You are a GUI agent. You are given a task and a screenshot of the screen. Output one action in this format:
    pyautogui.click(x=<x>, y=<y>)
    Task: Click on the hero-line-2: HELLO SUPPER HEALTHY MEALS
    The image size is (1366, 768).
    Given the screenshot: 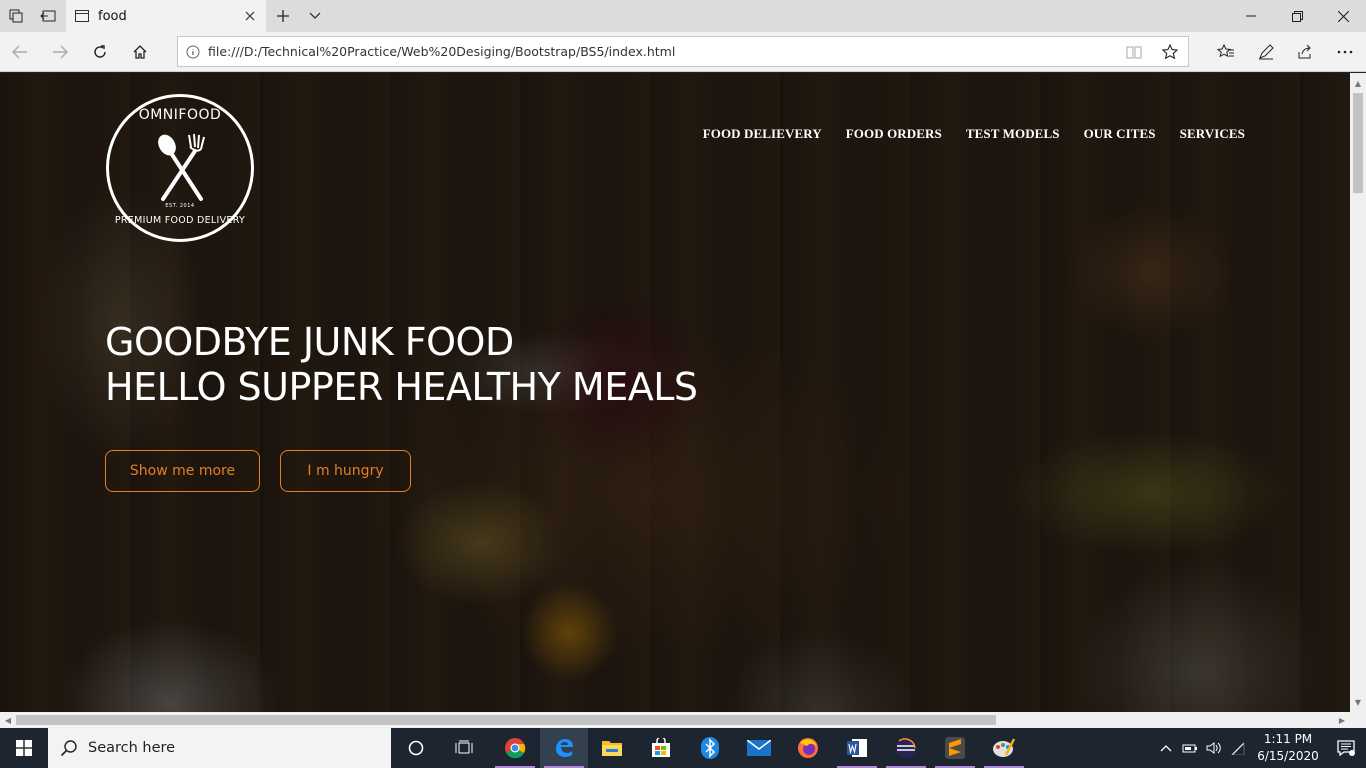 What is the action you would take?
    pyautogui.click(x=401, y=387)
    